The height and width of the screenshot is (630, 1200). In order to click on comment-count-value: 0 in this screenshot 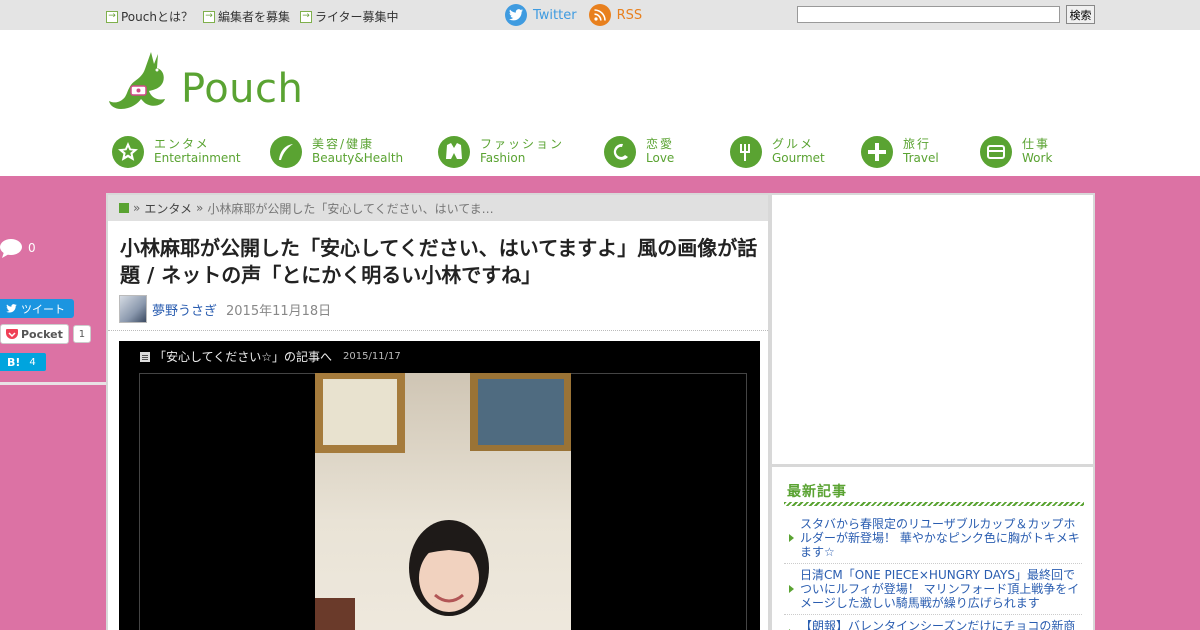, I will do `click(32, 248)`.